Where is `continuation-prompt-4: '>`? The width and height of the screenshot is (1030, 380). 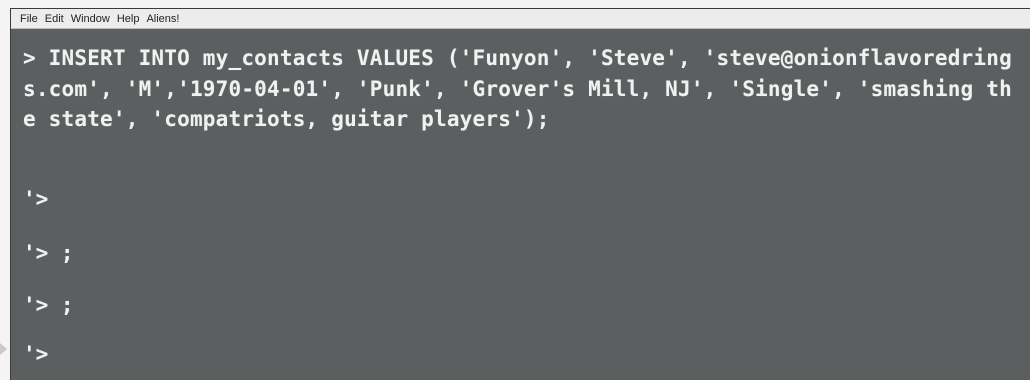
continuation-prompt-4: '> is located at coordinates (35, 354).